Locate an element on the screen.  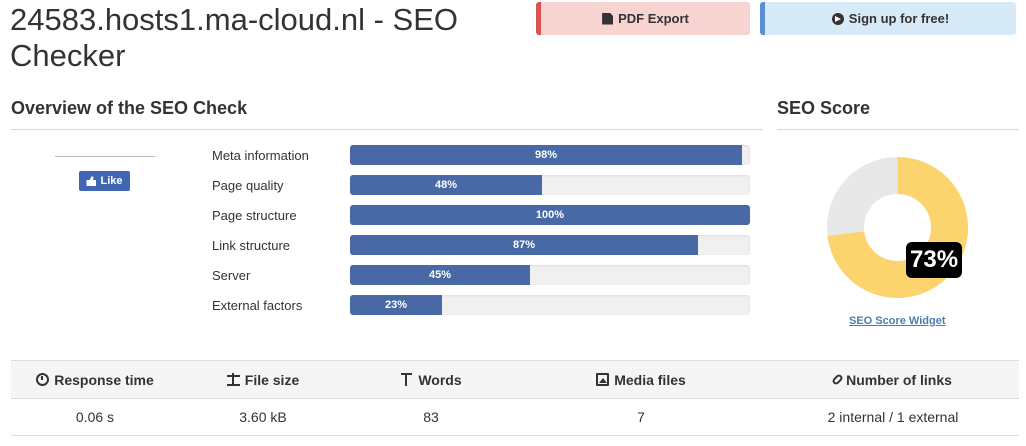
metric-row: Link structure 87% is located at coordinates (481, 245).